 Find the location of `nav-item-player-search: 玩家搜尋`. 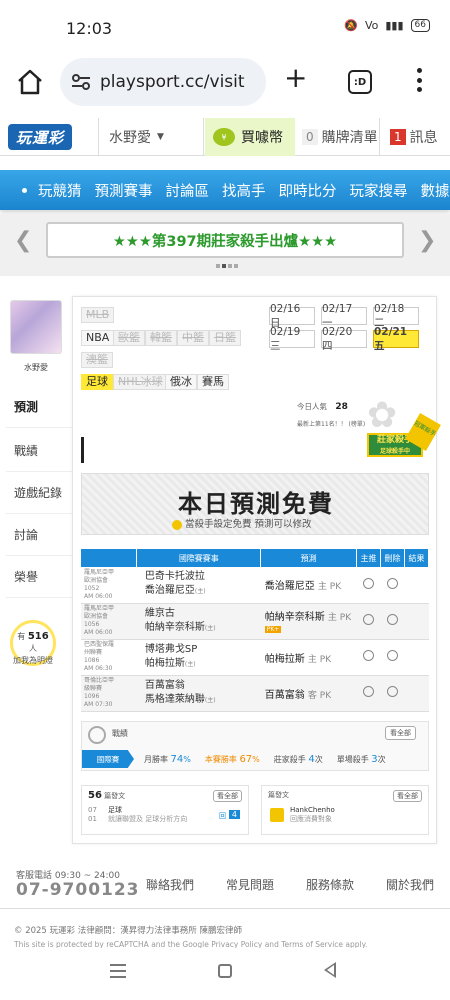

nav-item-player-search: 玩家搜尋 is located at coordinates (379, 190).